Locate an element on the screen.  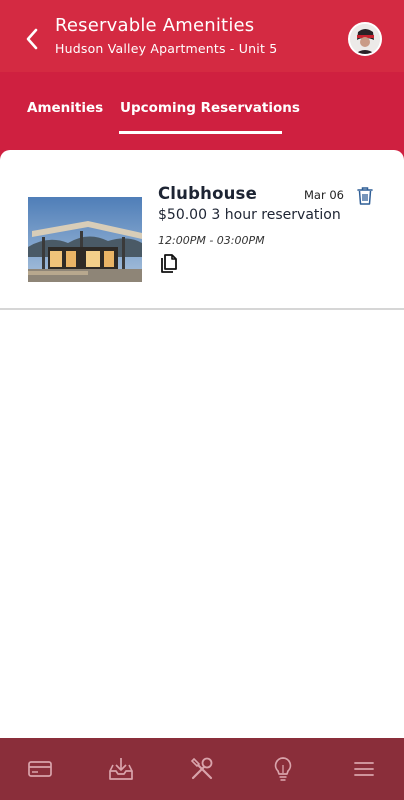
bottom-nav is located at coordinates (202, 769).